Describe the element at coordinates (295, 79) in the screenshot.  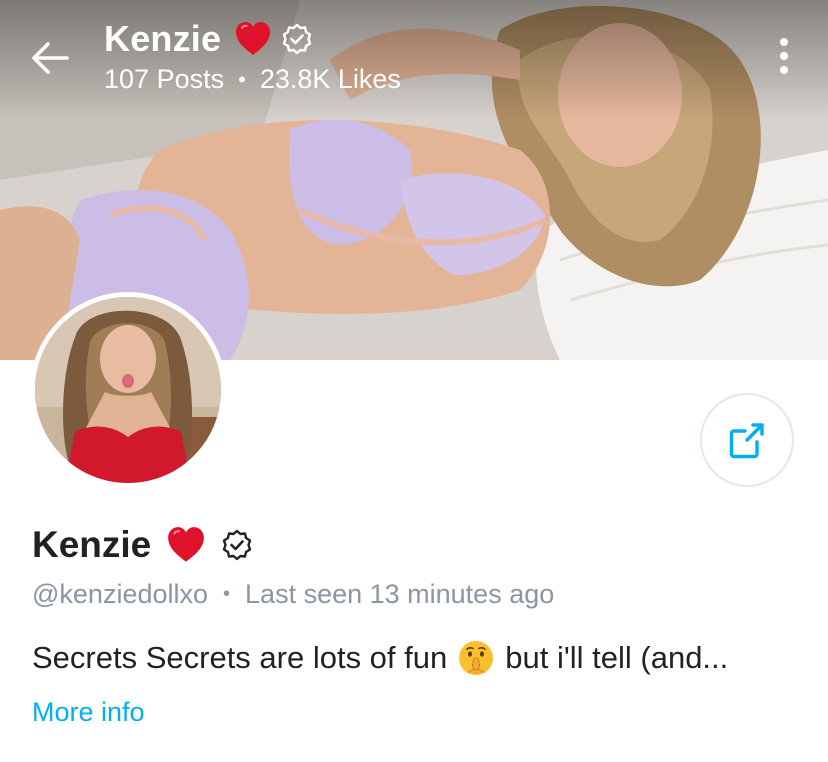
I see `likes-count: 23.8K` at that location.